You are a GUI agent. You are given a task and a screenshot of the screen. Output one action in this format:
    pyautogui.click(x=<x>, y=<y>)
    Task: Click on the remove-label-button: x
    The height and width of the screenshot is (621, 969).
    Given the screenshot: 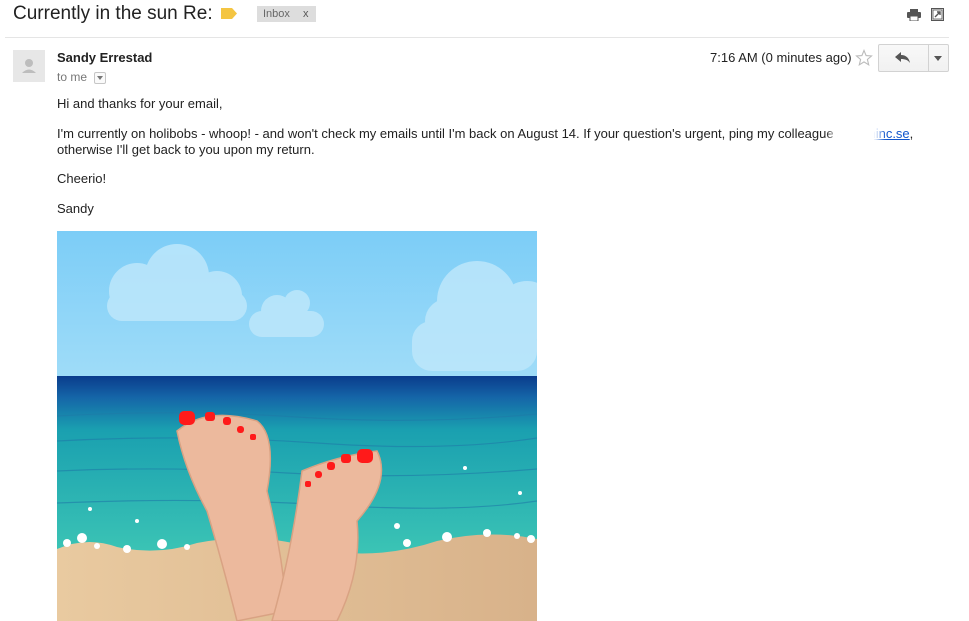 What is the action you would take?
    pyautogui.click(x=306, y=14)
    